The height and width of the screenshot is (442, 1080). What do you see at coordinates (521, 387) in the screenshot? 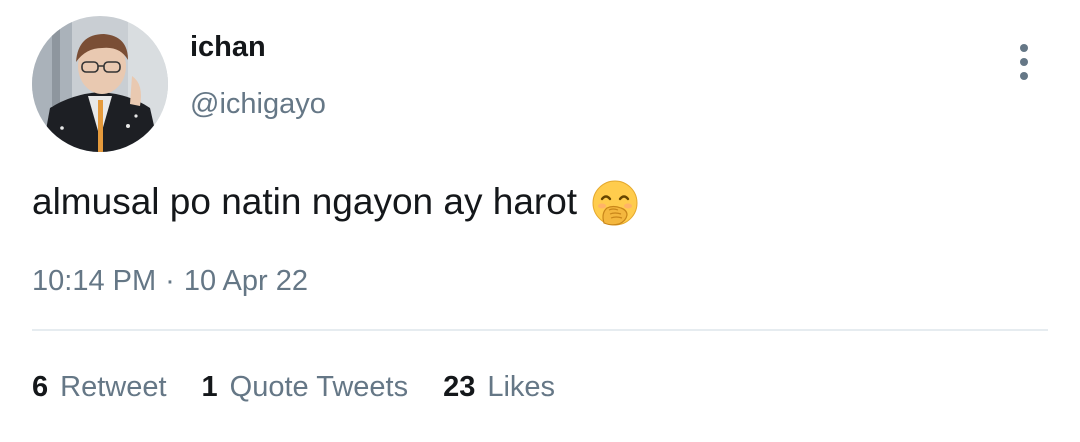
I see `likes-label: Likes` at bounding box center [521, 387].